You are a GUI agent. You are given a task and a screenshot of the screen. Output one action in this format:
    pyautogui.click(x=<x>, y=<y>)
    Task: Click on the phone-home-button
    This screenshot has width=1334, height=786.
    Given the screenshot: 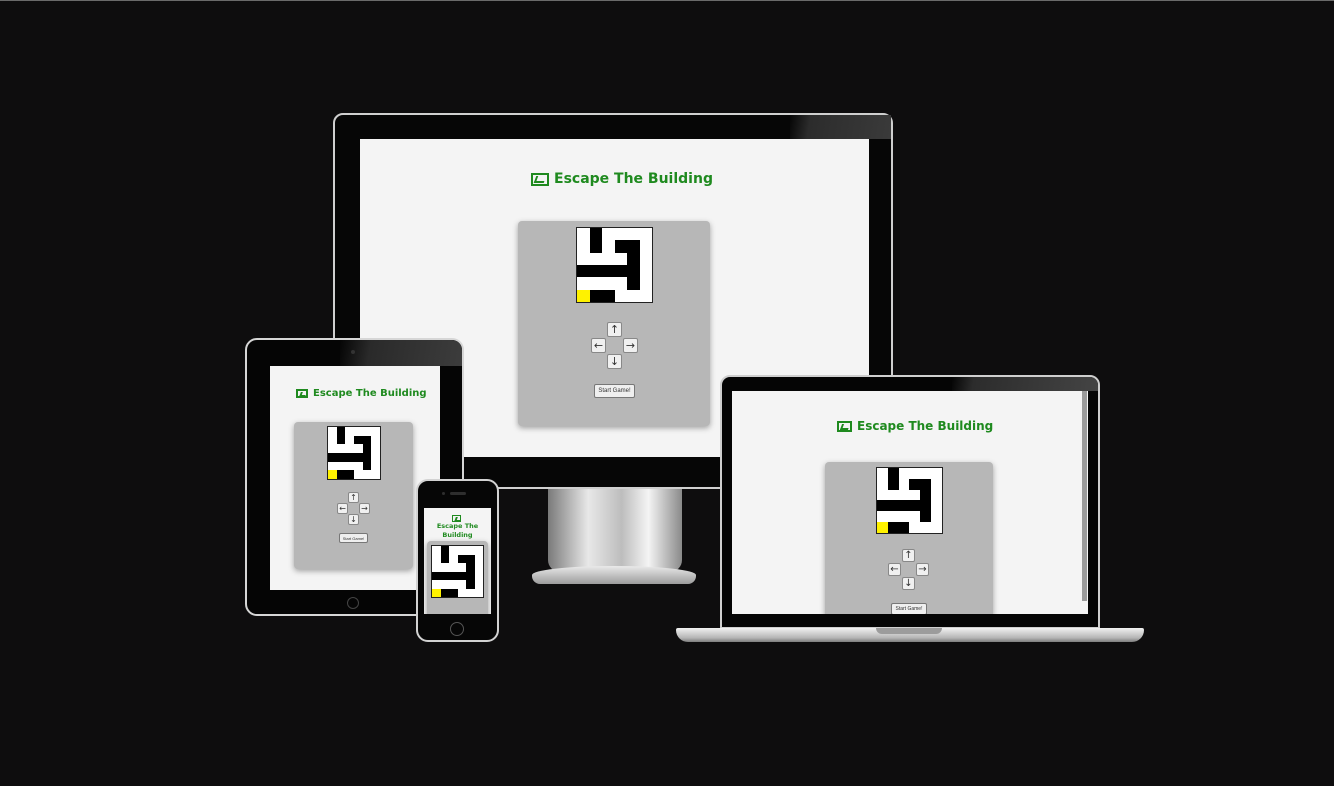 What is the action you would take?
    pyautogui.click(x=457, y=629)
    